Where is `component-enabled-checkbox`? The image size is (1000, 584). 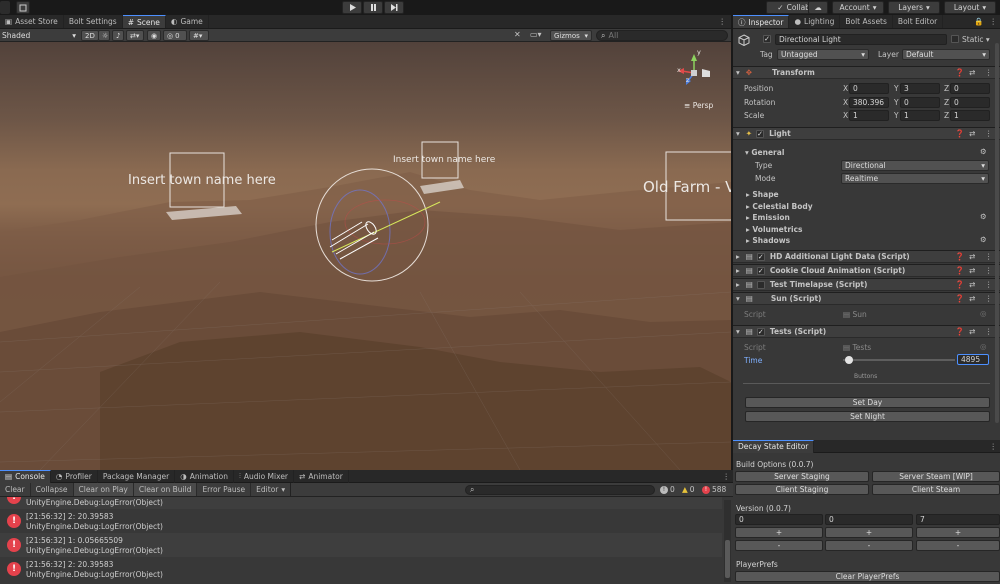
component-enabled-checkbox is located at coordinates (760, 284).